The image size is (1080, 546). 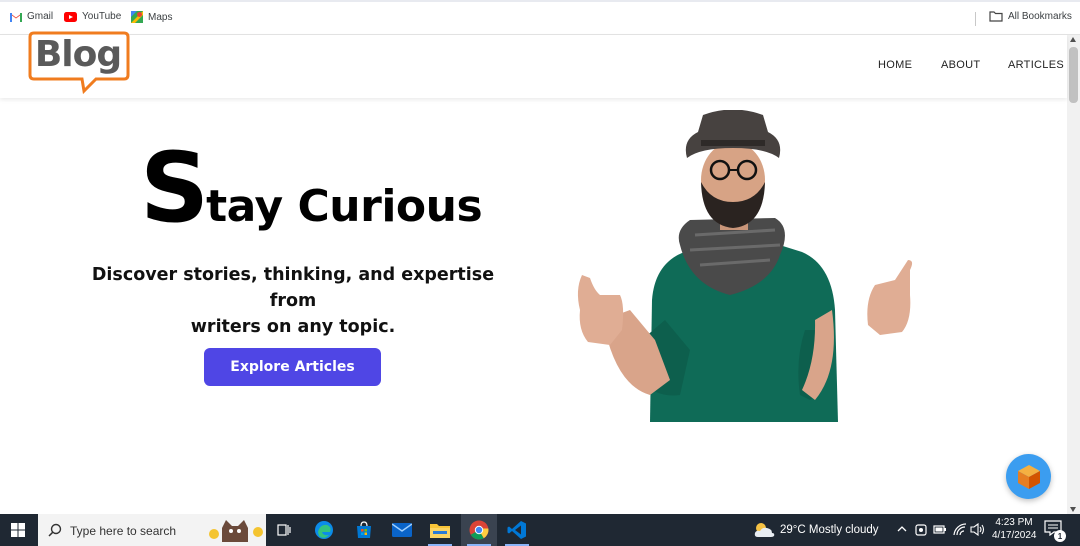 I want to click on youtube-icon, so click(x=70, y=16).